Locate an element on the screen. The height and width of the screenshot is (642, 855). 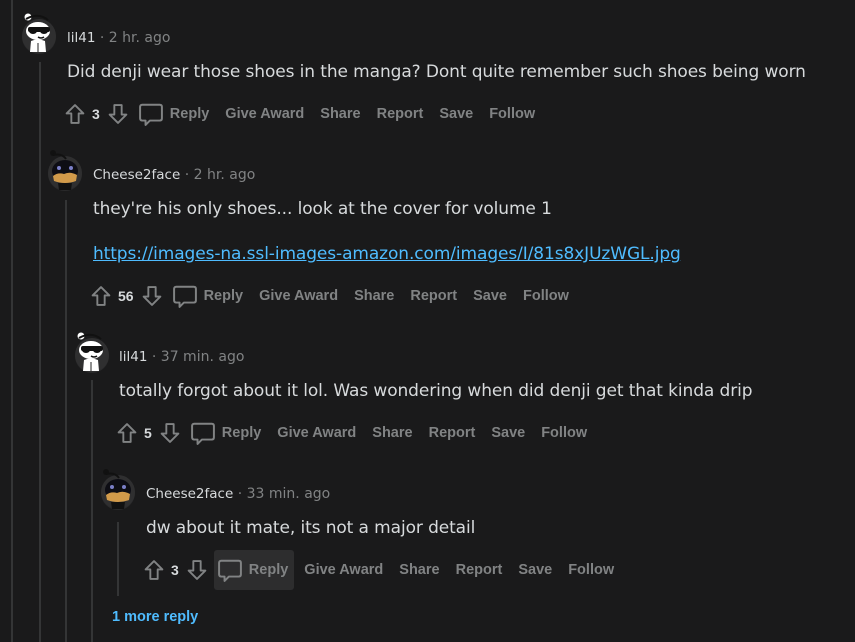
vote-count: 5 is located at coordinates (148, 433).